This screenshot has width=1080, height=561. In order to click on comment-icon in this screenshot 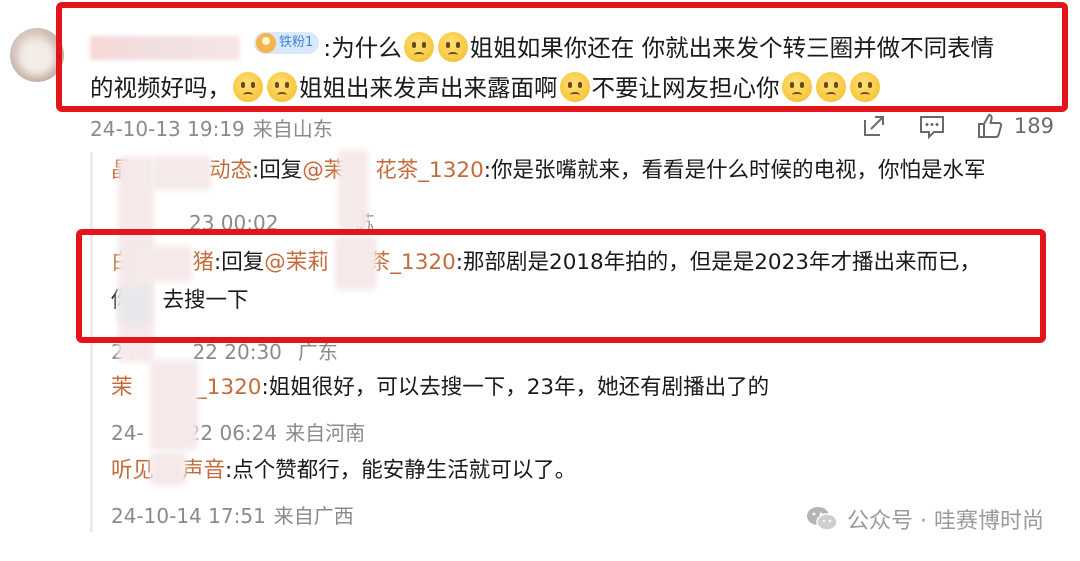, I will do `click(932, 126)`.